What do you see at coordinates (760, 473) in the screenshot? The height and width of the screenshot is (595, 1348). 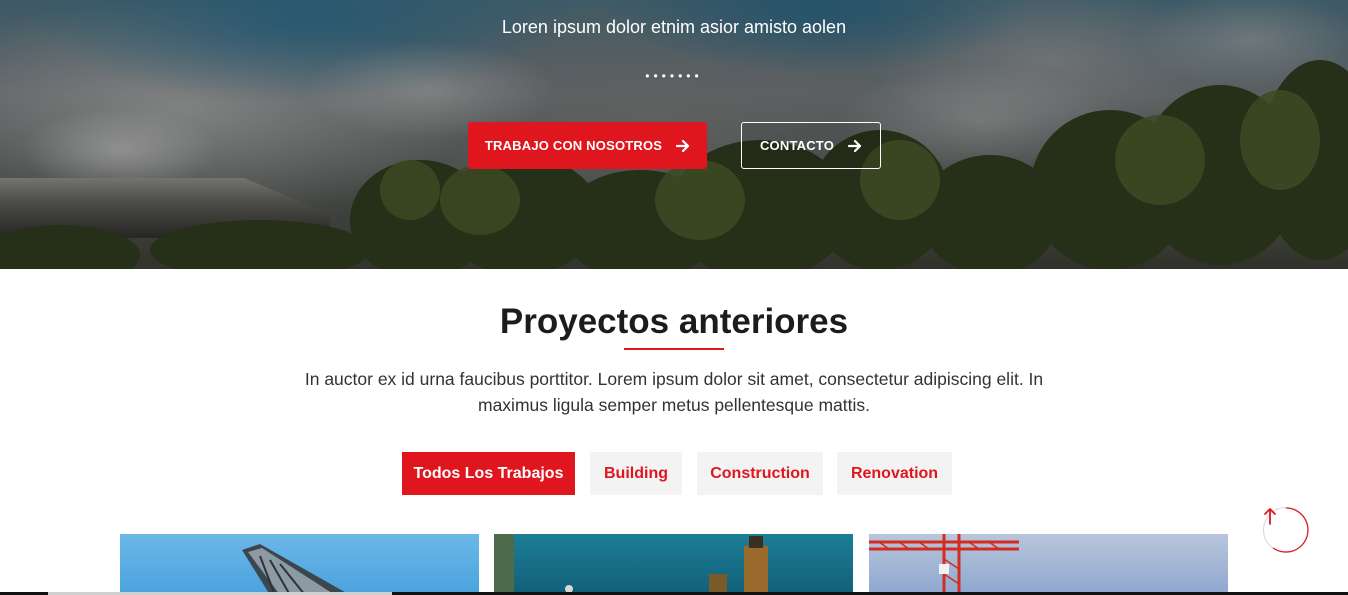 I see `filter-construction: Construction` at bounding box center [760, 473].